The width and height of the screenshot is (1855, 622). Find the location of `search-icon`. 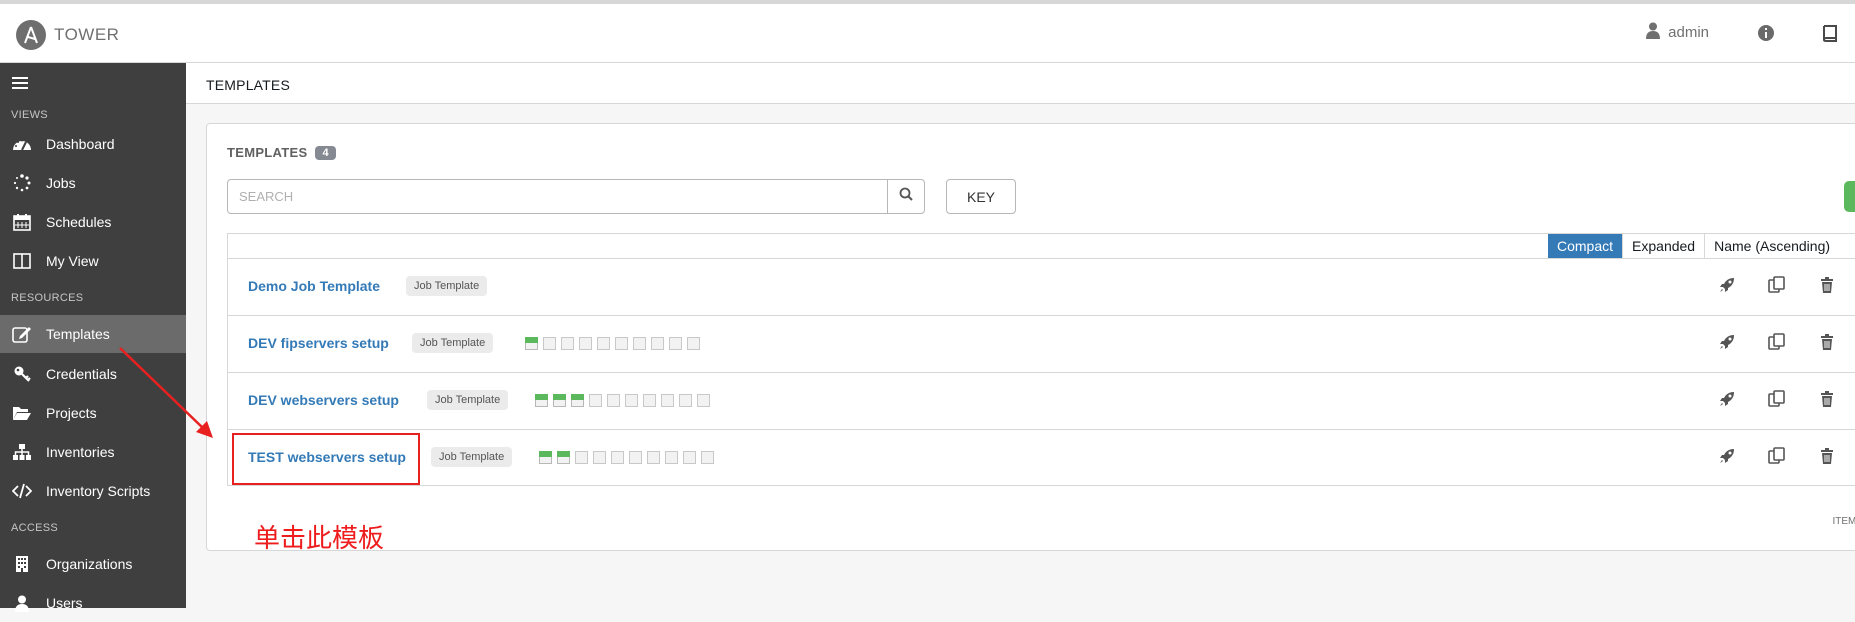

search-icon is located at coordinates (906, 196).